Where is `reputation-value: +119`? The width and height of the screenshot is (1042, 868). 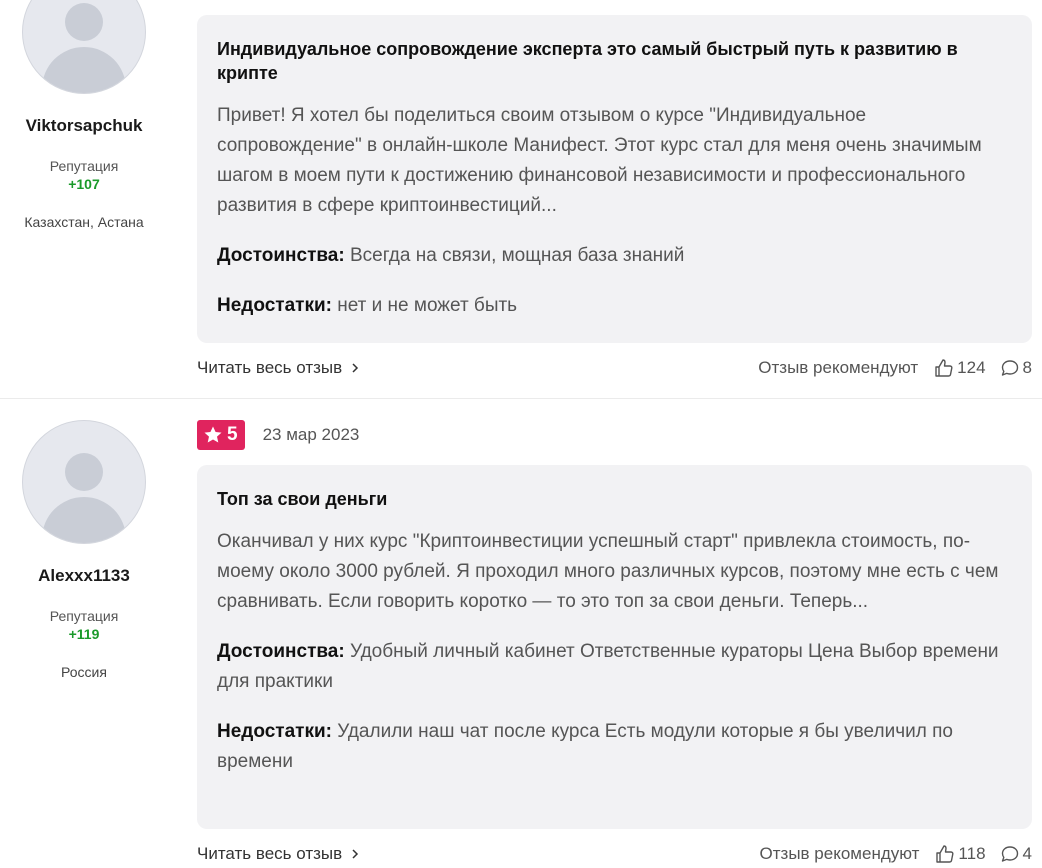
reputation-value: +119 is located at coordinates (84, 634).